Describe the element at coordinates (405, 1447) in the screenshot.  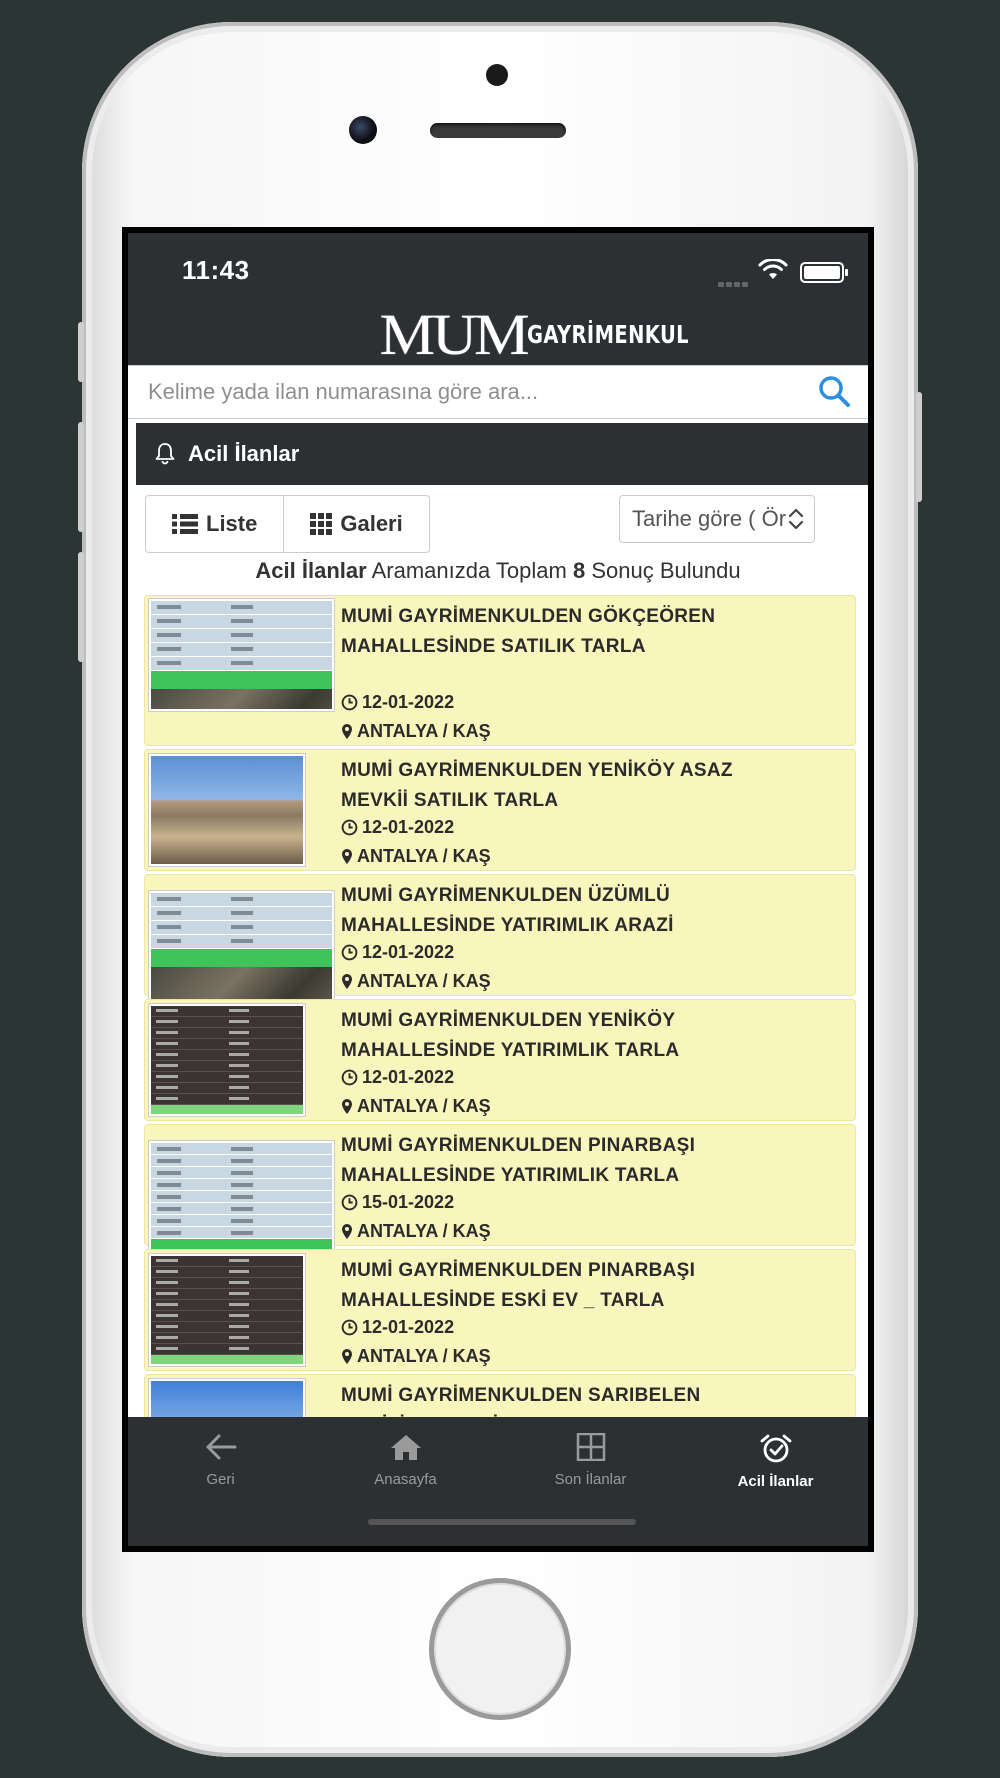
I see `home-icon` at that location.